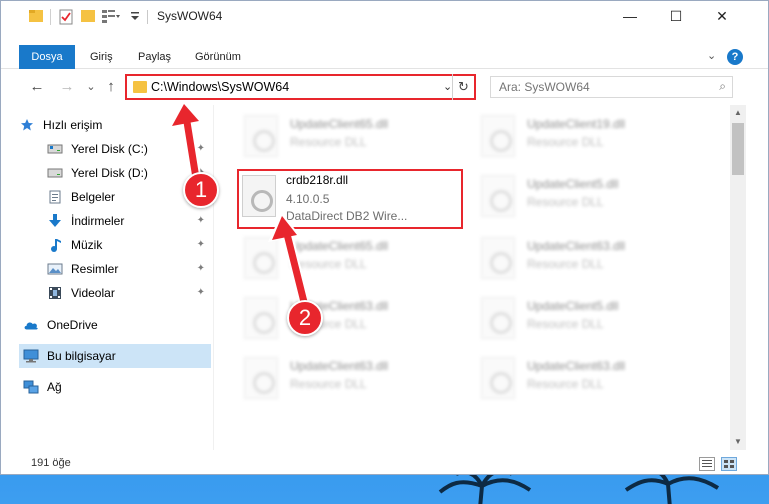  I want to click on up-button: ↑, so click(111, 87).